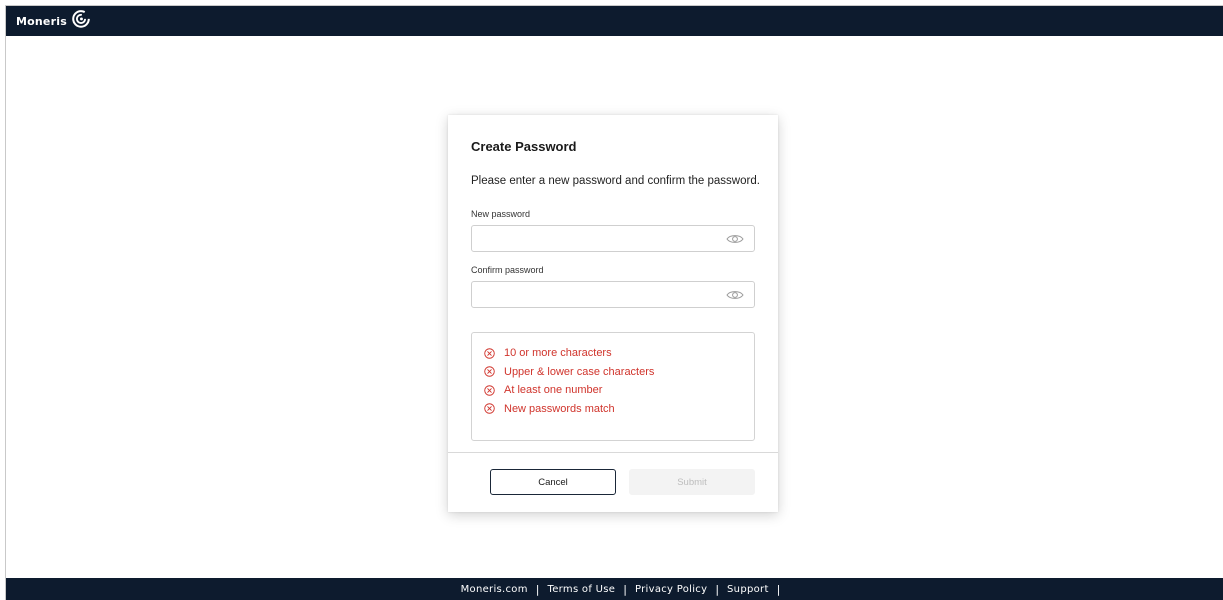 The height and width of the screenshot is (600, 1223). I want to click on dialog-title: Create Password, so click(524, 146).